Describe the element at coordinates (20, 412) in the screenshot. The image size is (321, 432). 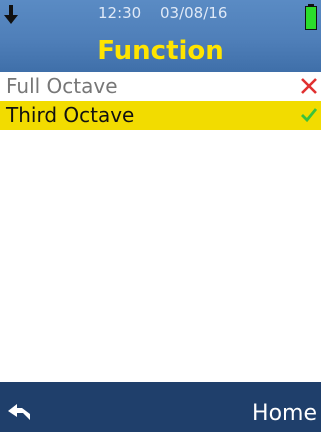
I see `back-arrow-icon` at that location.